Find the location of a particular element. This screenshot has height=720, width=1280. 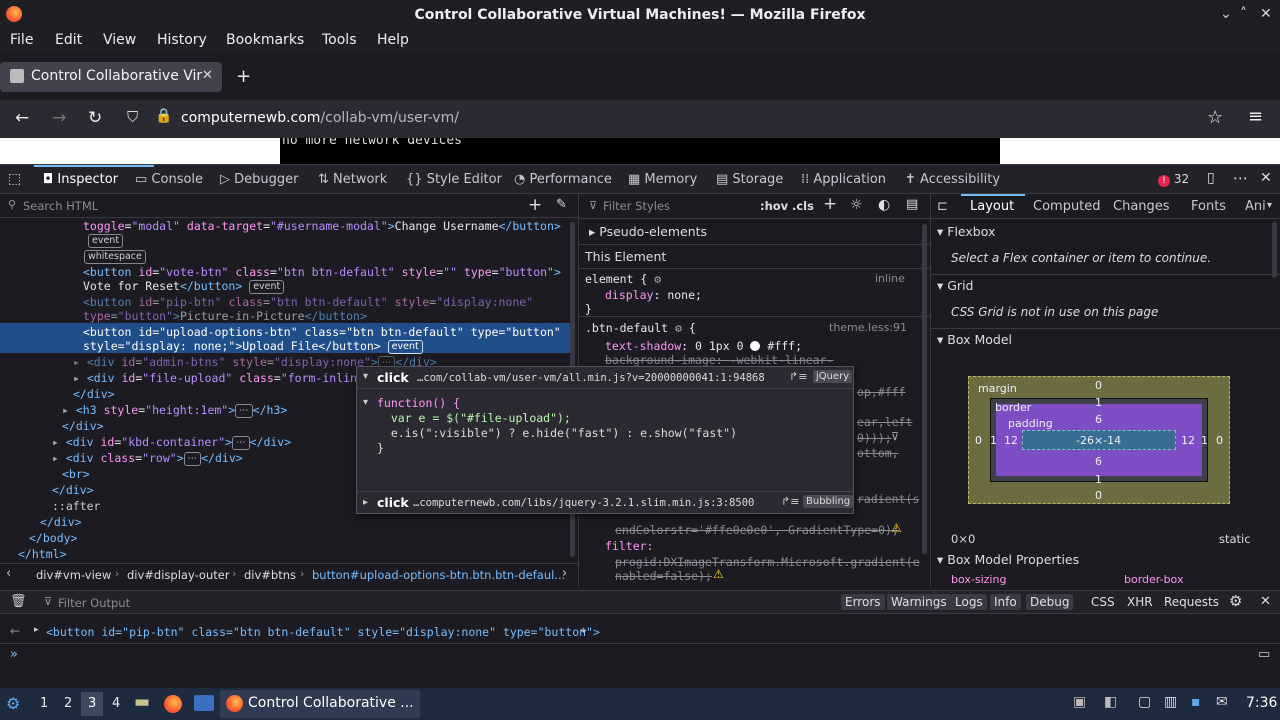

add-node-icon: + is located at coordinates (535, 205).